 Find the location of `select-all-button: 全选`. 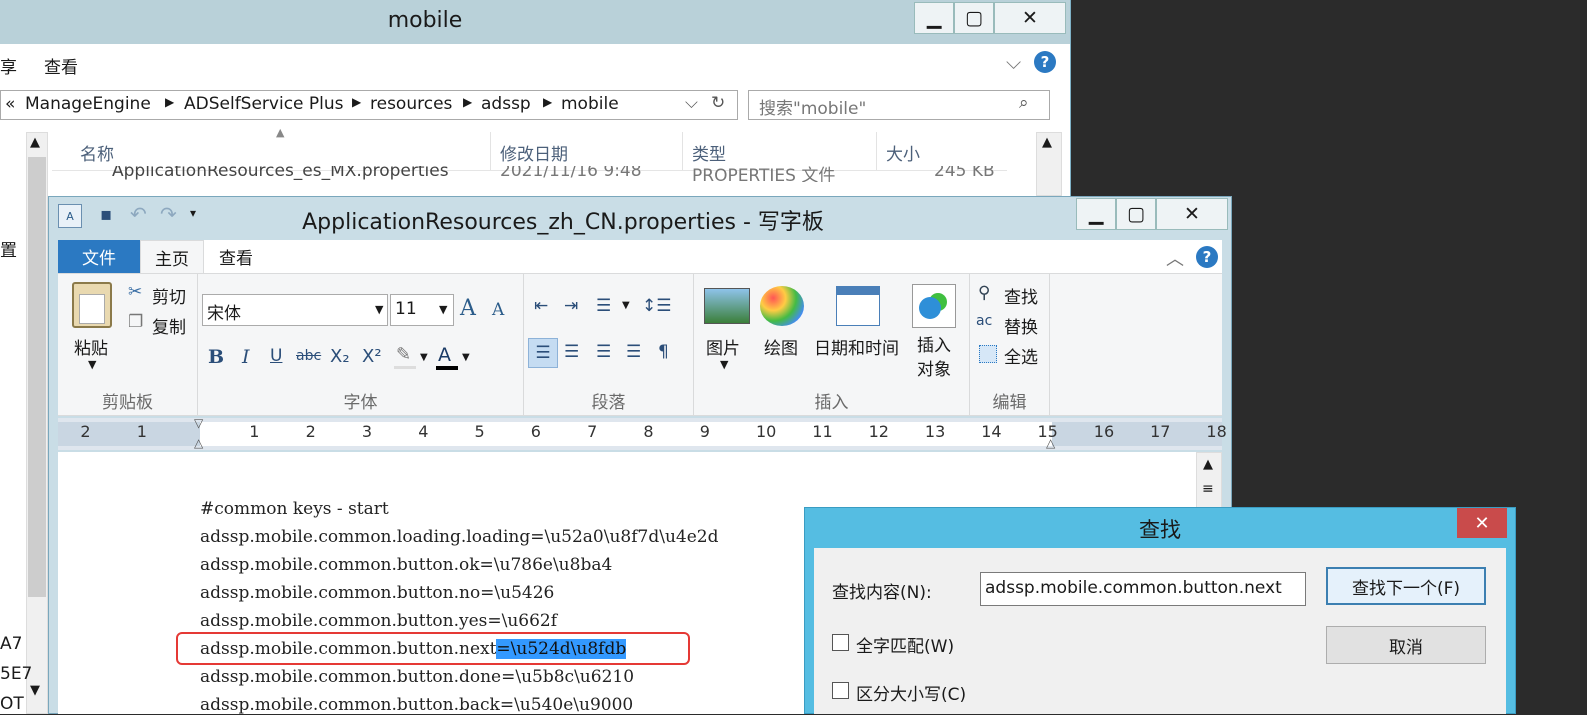

select-all-button: 全选 is located at coordinates (1021, 355).